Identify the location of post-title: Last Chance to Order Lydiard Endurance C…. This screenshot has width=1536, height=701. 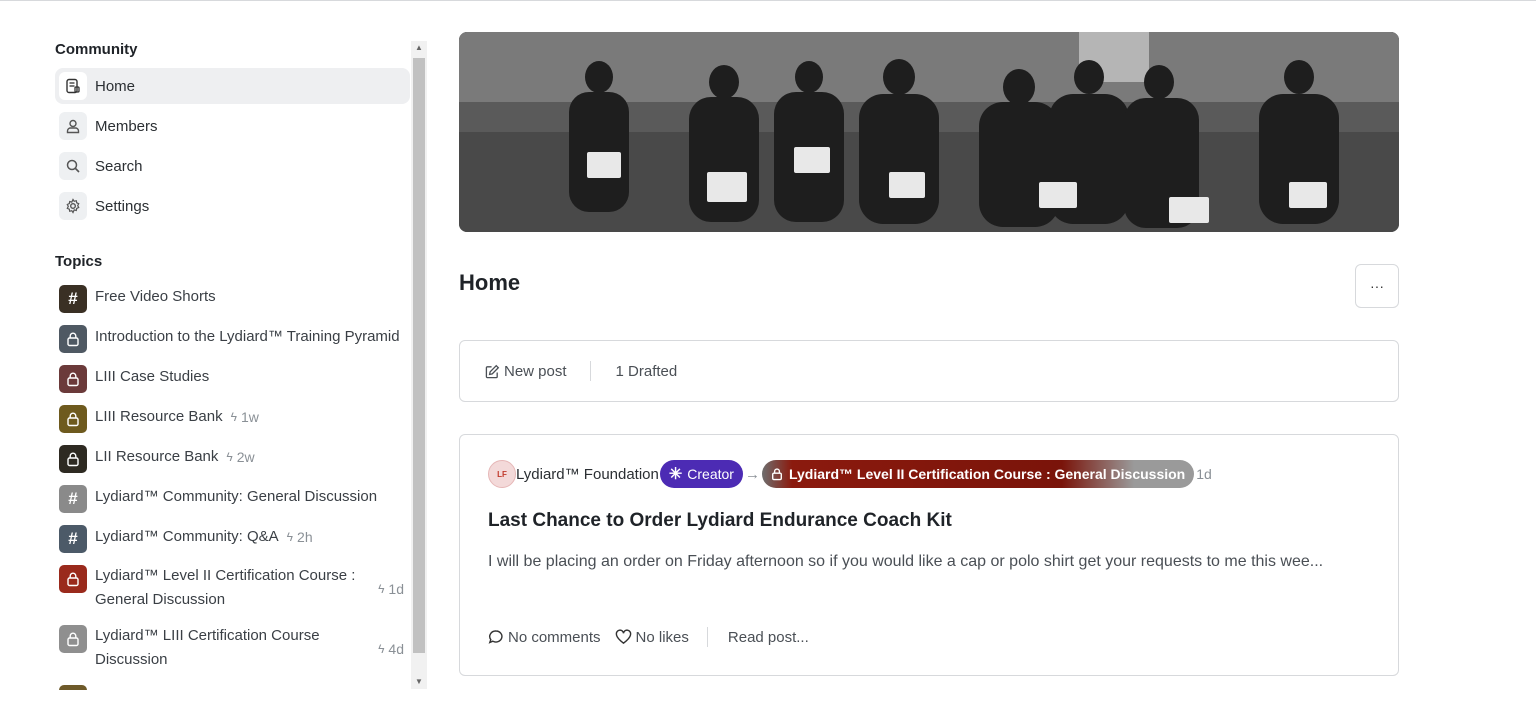
(720, 521).